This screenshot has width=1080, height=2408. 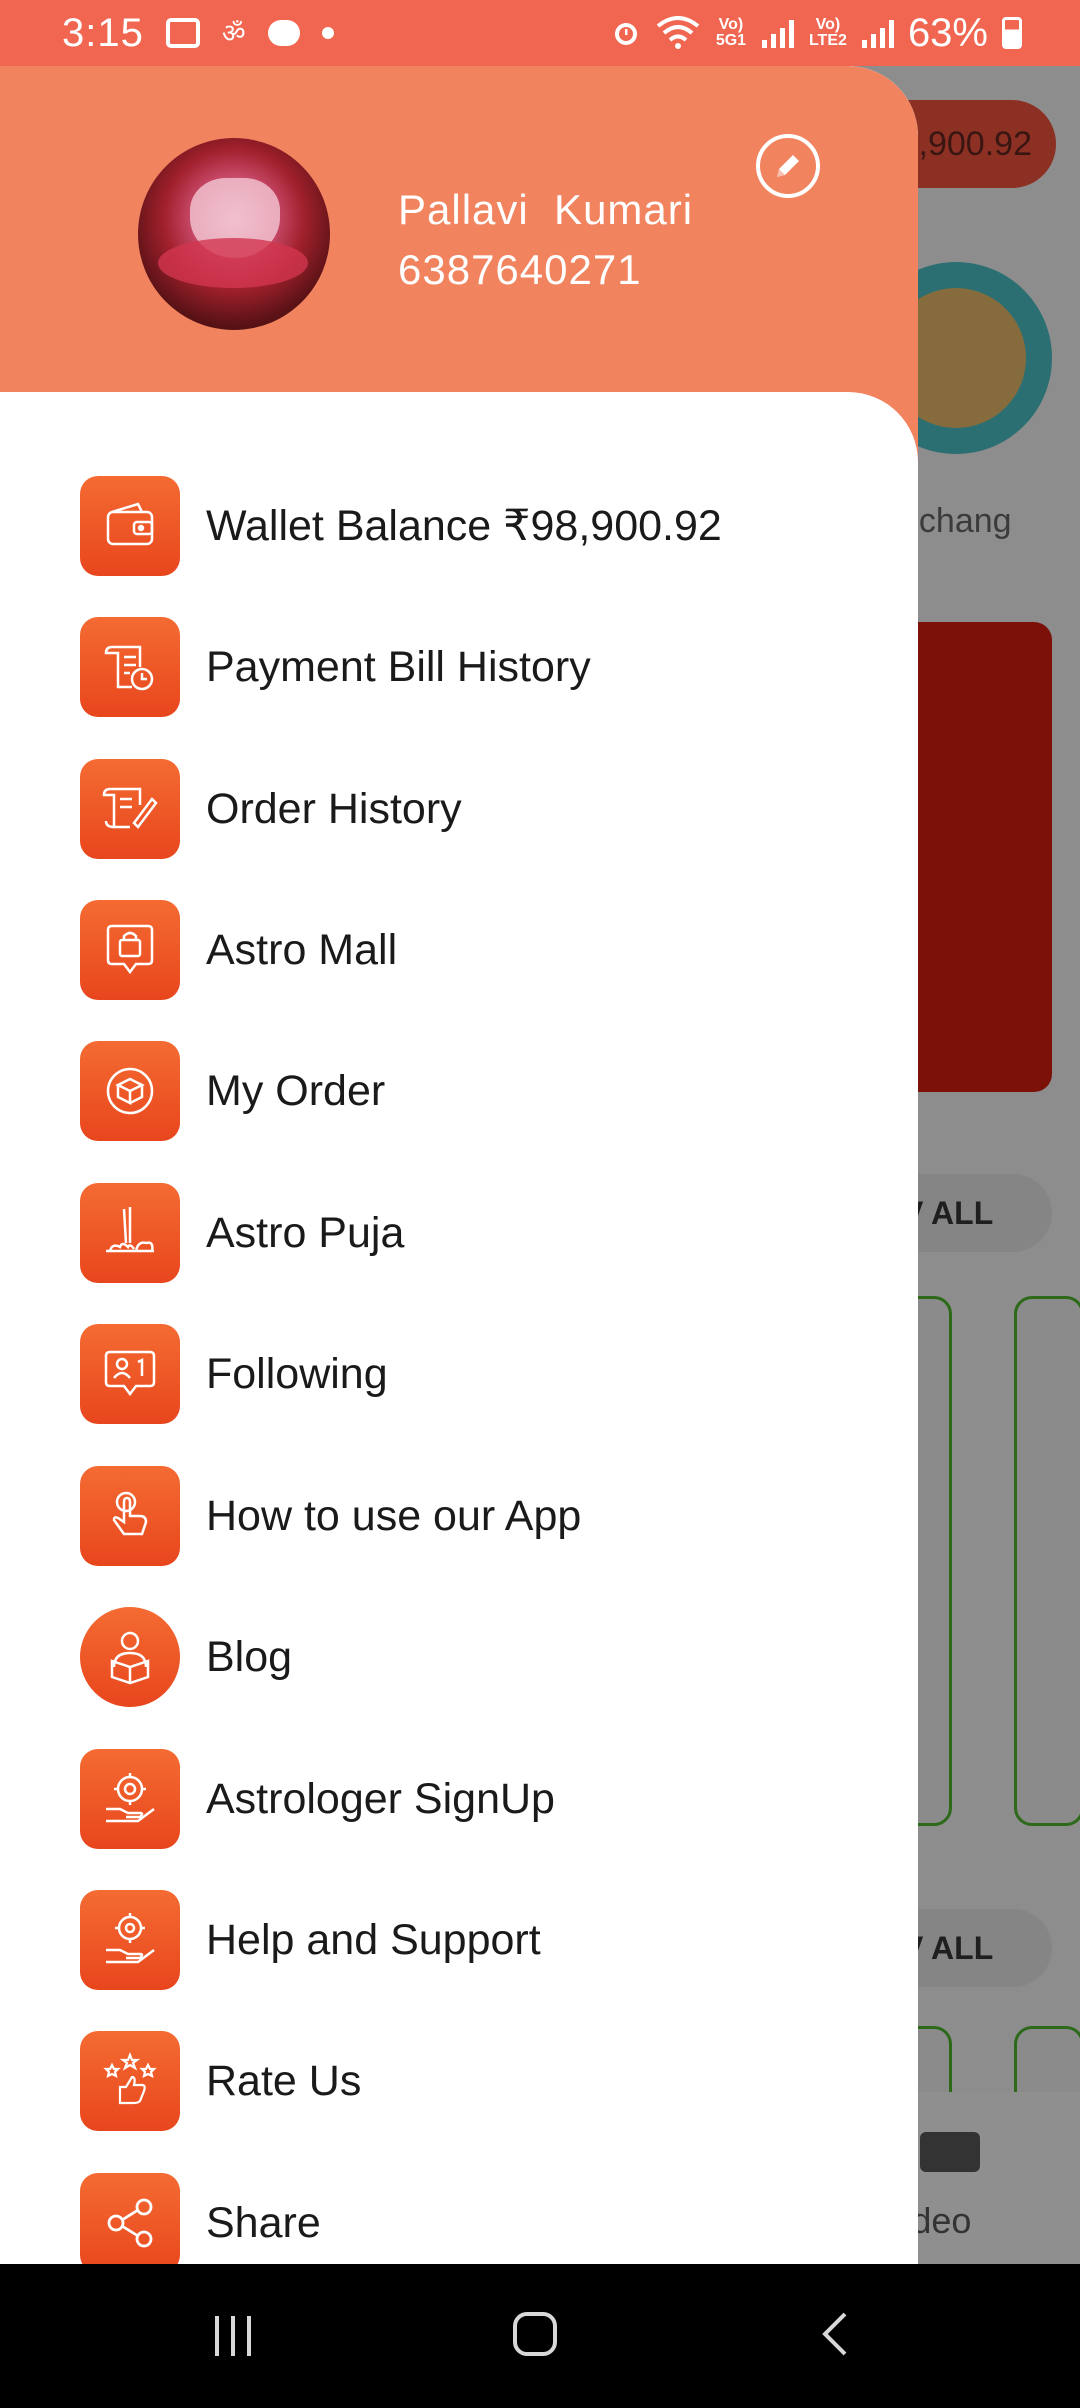 I want to click on astrologer-icon, so click(x=130, y=1799).